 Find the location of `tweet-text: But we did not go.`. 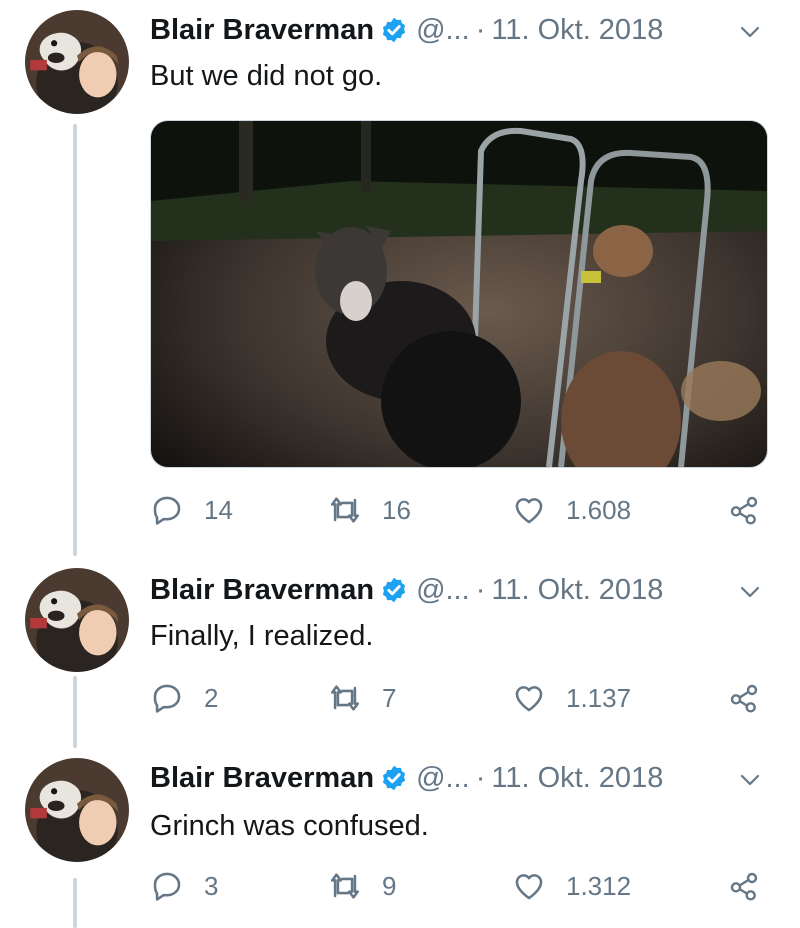

tweet-text: But we did not go. is located at coordinates (266, 76).